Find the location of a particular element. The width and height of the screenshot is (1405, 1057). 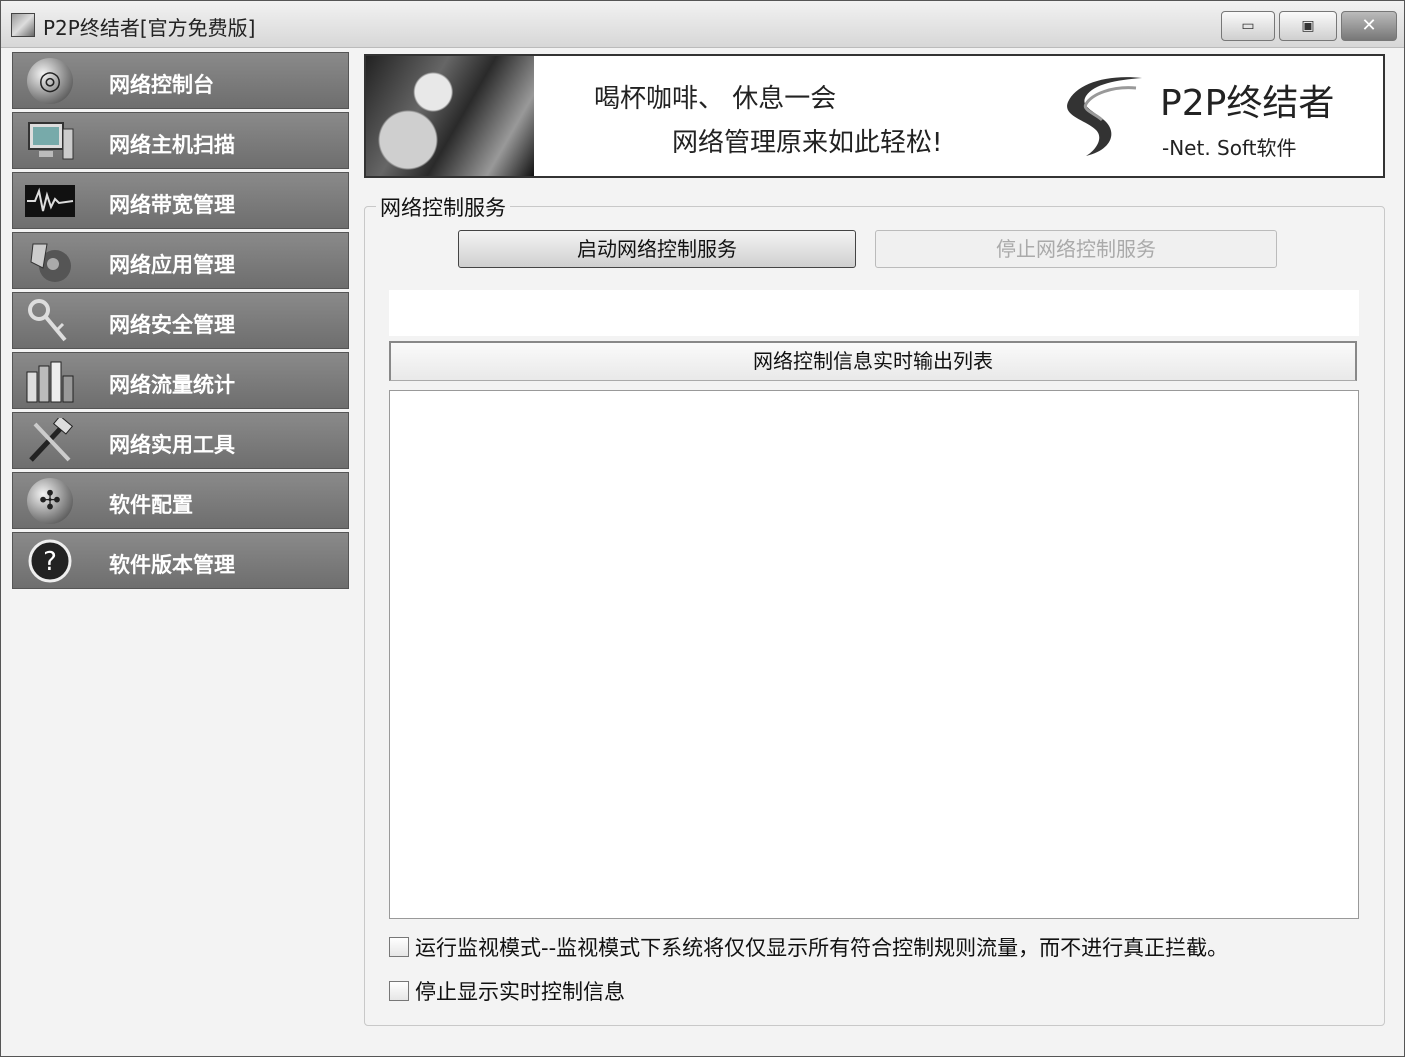

sidebar-item-tools: 网络实用工具 is located at coordinates (180, 440).